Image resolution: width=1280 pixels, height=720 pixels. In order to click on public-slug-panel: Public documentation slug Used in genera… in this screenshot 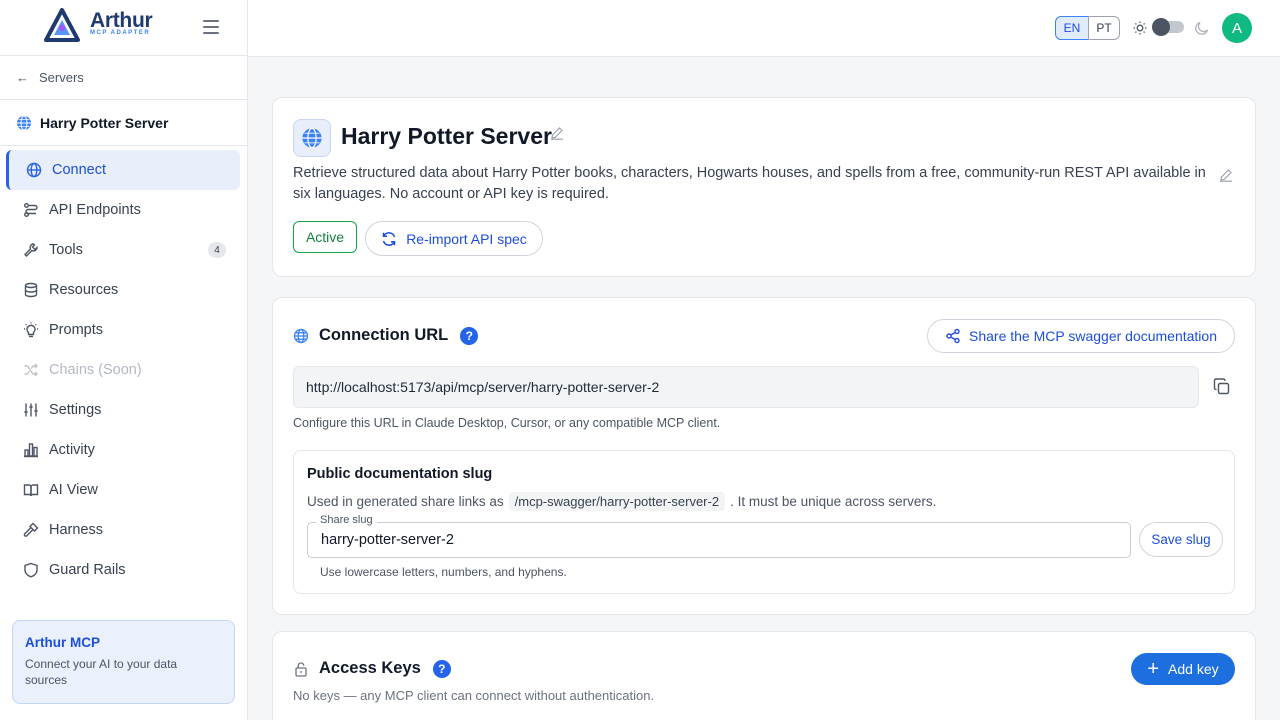, I will do `click(764, 522)`.